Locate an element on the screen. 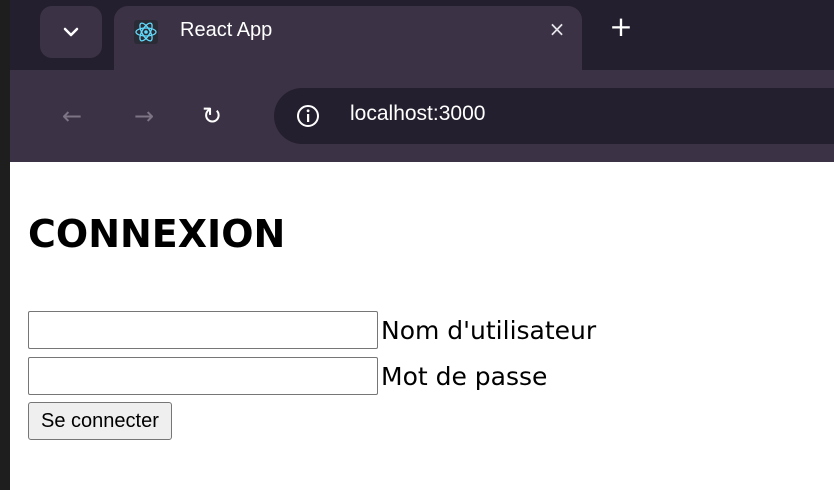 This screenshot has width=834, height=490. password-row: Mot de passe is located at coordinates (287, 376).